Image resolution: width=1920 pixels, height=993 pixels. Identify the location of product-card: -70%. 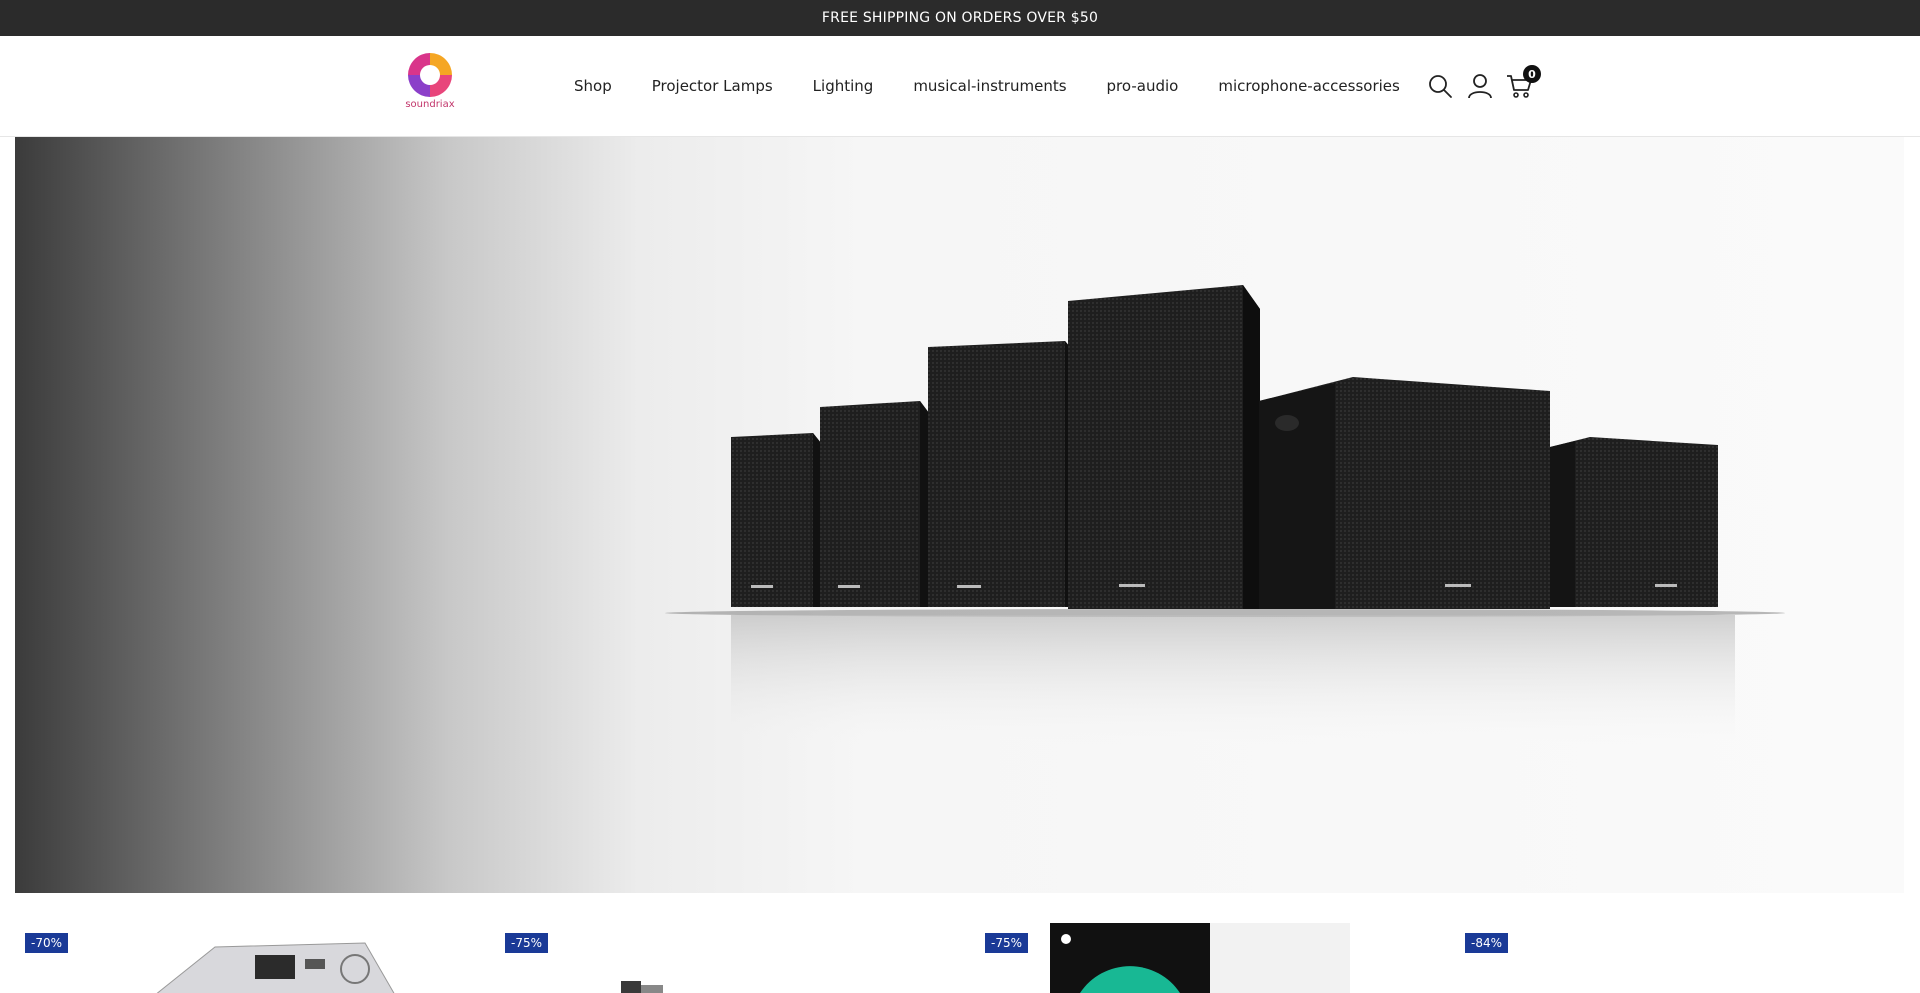
(250, 949).